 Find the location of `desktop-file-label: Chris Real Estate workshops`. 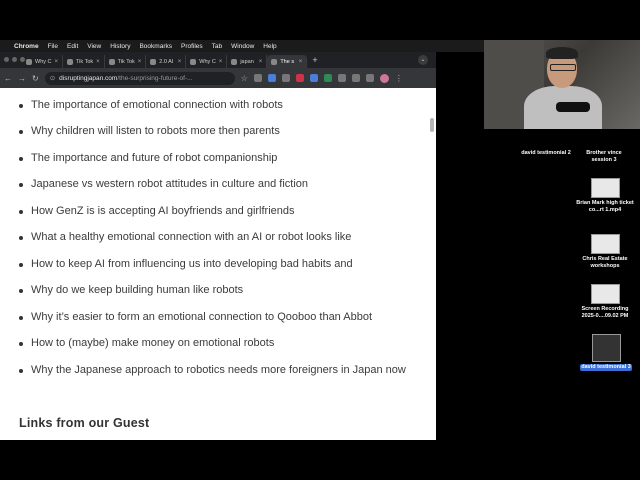

desktop-file-label: Chris Real Estate workshops is located at coordinates (605, 262).